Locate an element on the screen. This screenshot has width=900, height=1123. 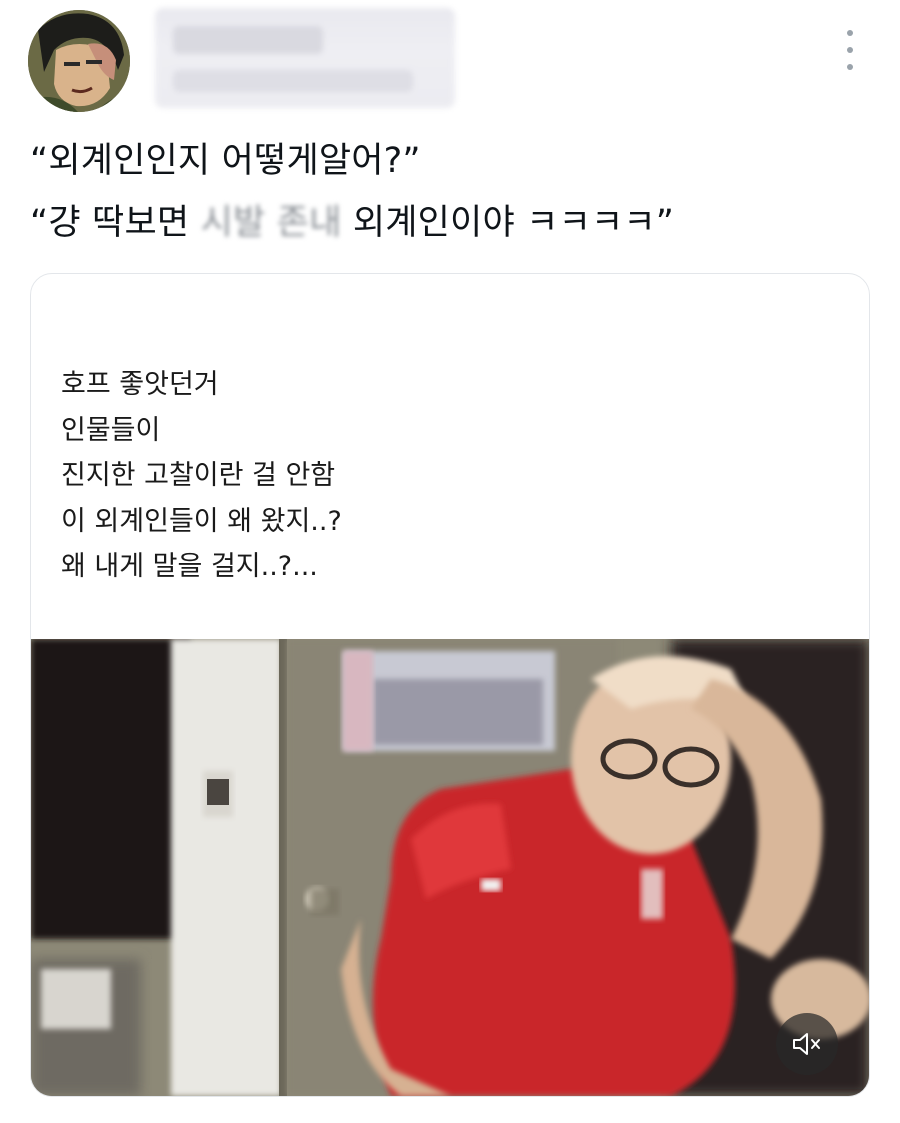
caption-line: 이 외계인들이 왜 왔지..? is located at coordinates (201, 521).